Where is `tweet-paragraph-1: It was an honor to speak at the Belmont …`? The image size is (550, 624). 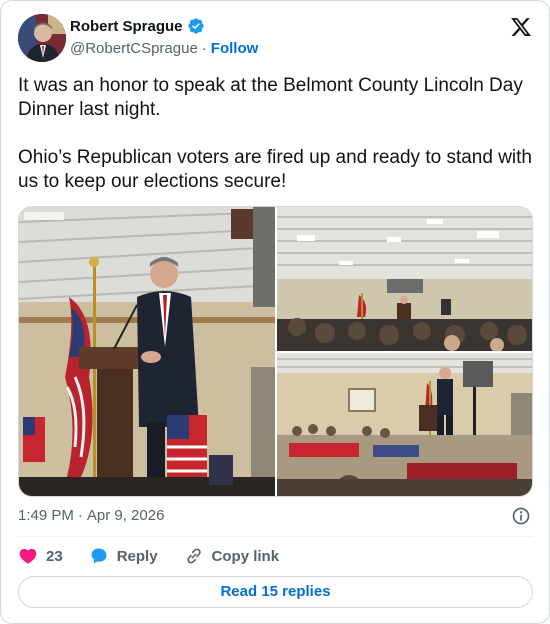
tweet-paragraph-1: It was an honor to speak at the Belmont … is located at coordinates (270, 97).